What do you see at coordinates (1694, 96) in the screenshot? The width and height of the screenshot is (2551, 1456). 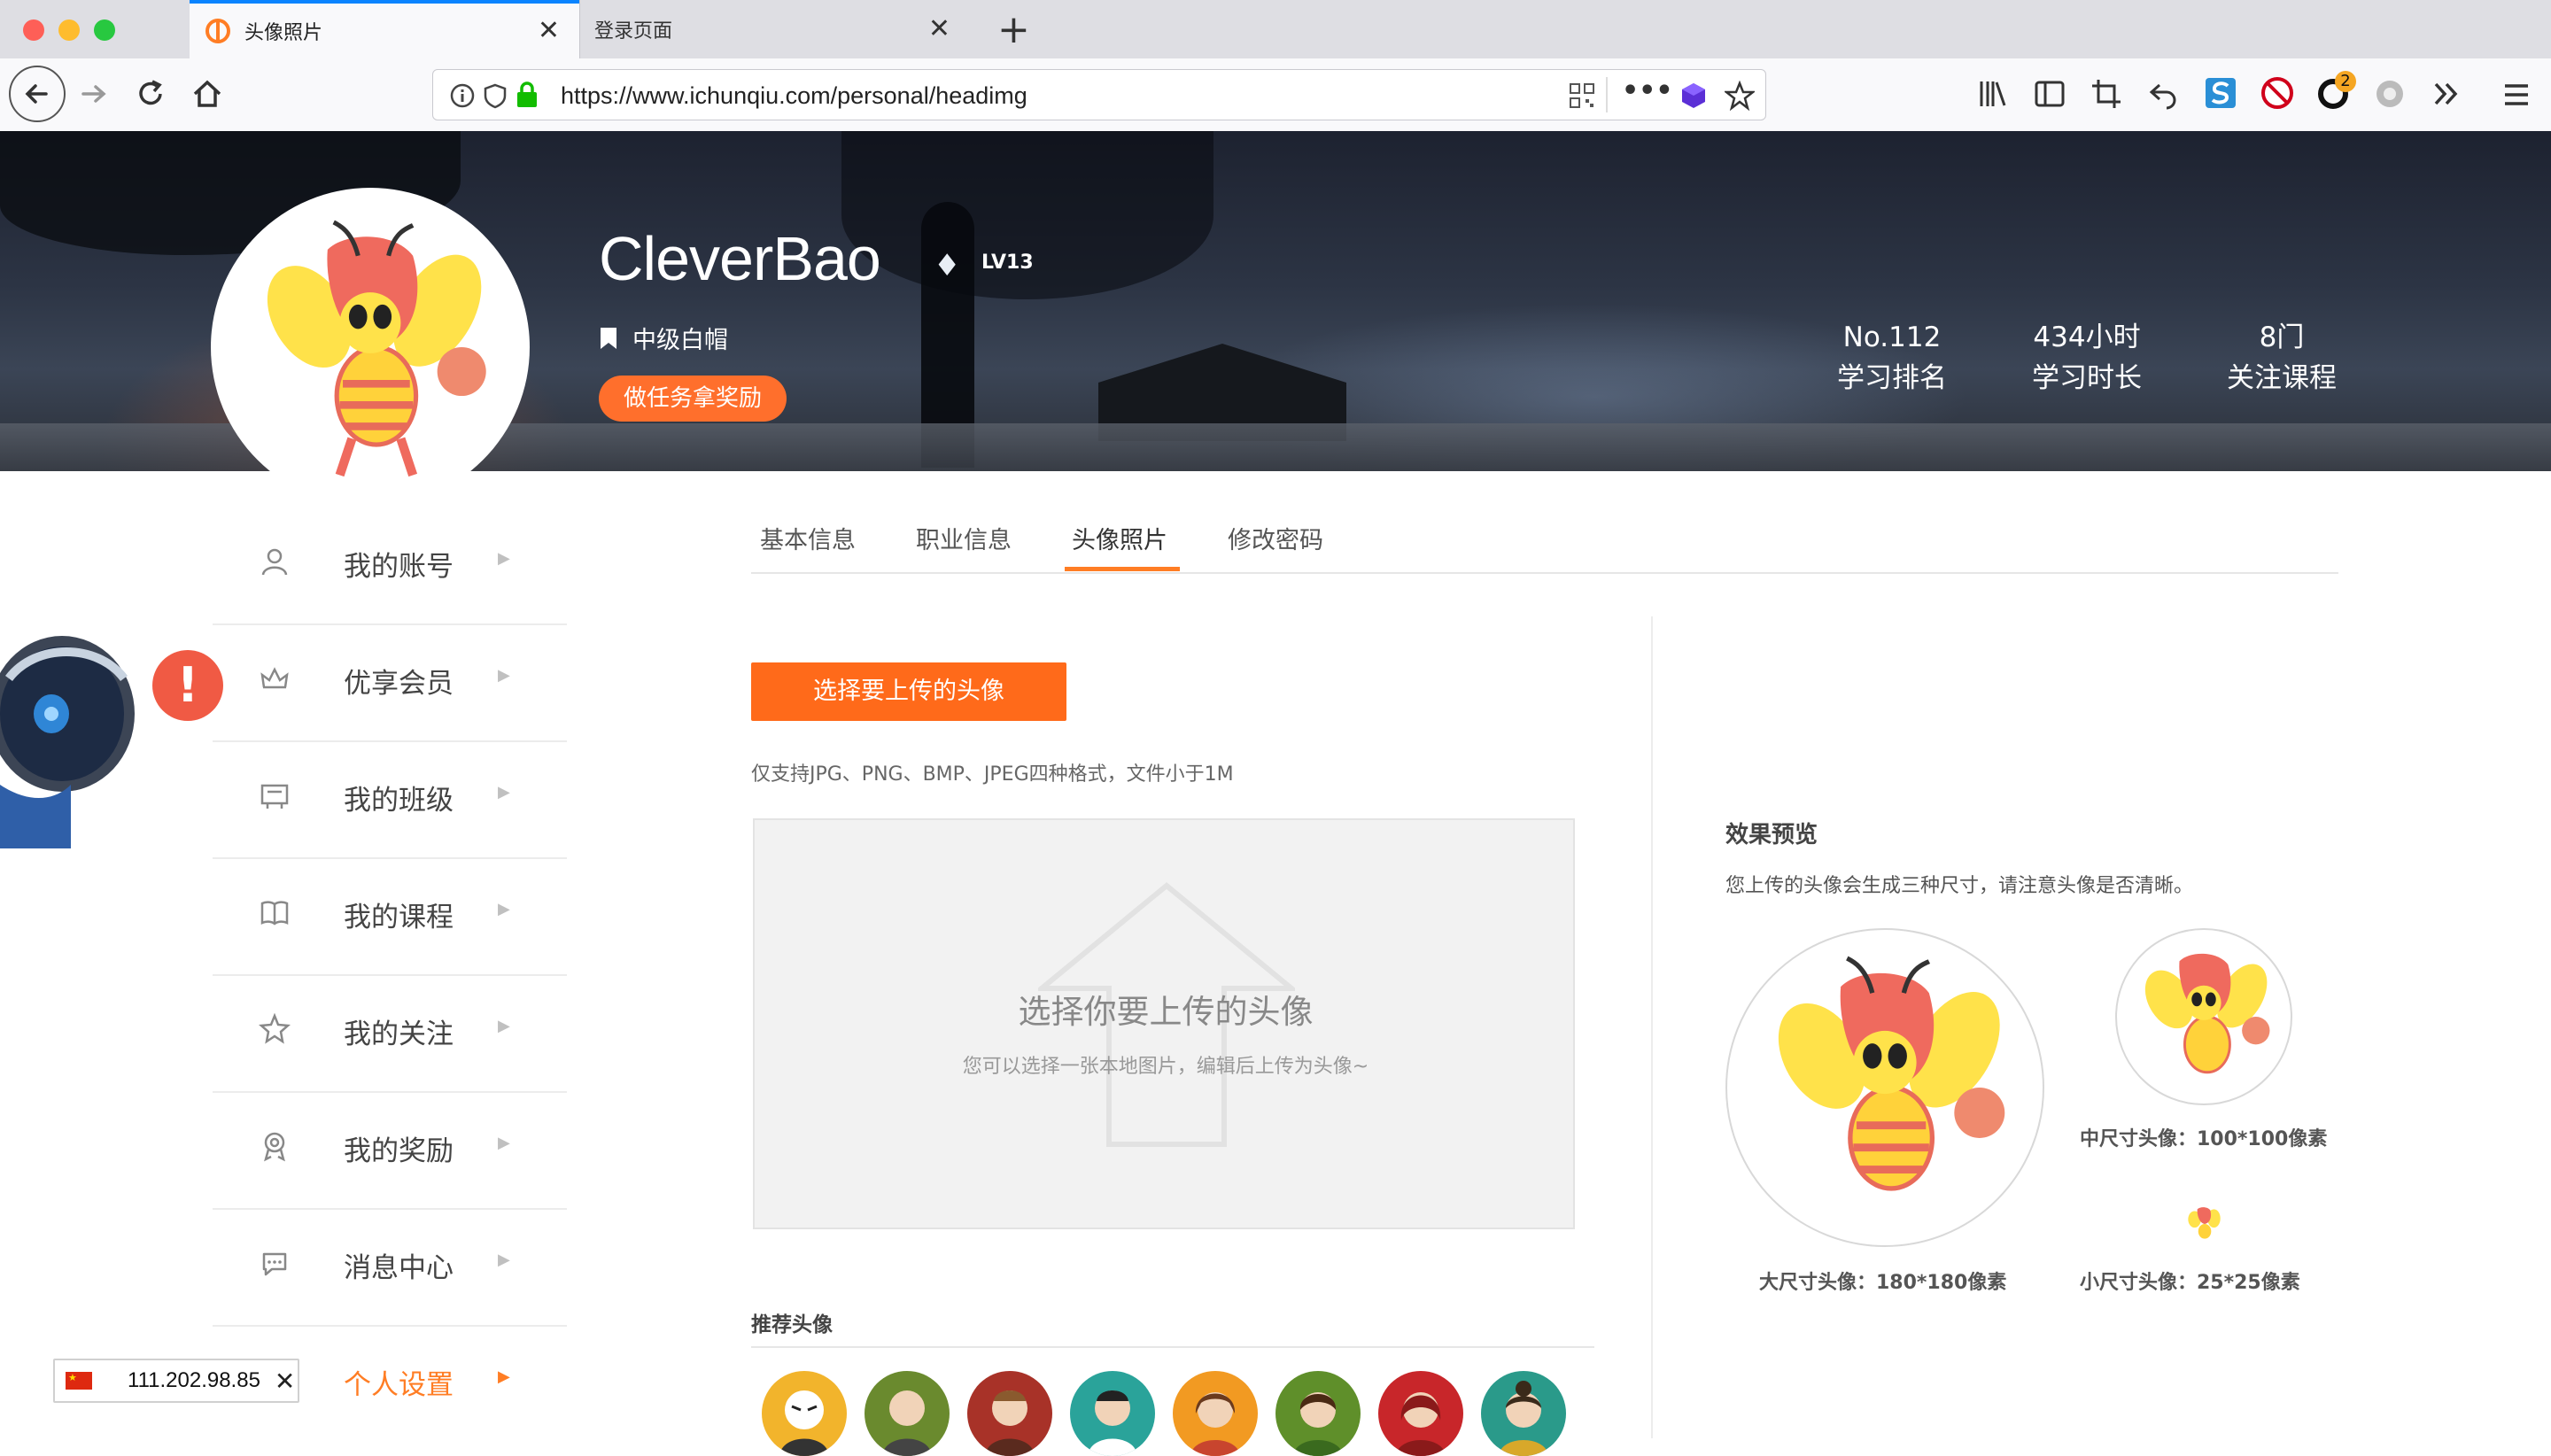 I see `extension-cube-icon` at bounding box center [1694, 96].